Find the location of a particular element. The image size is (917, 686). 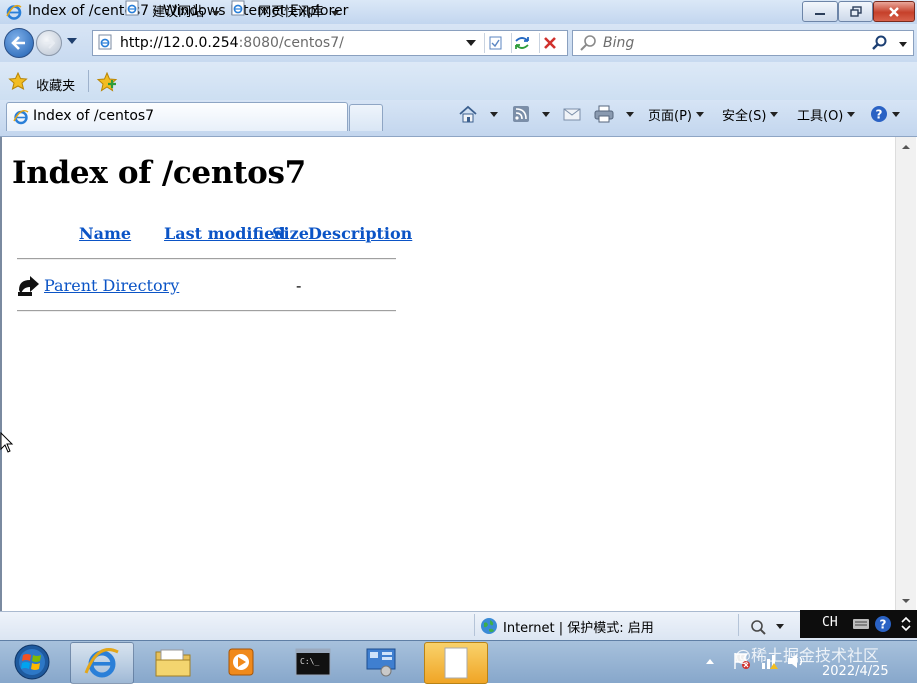

help-menu-button: ? is located at coordinates (885, 114).